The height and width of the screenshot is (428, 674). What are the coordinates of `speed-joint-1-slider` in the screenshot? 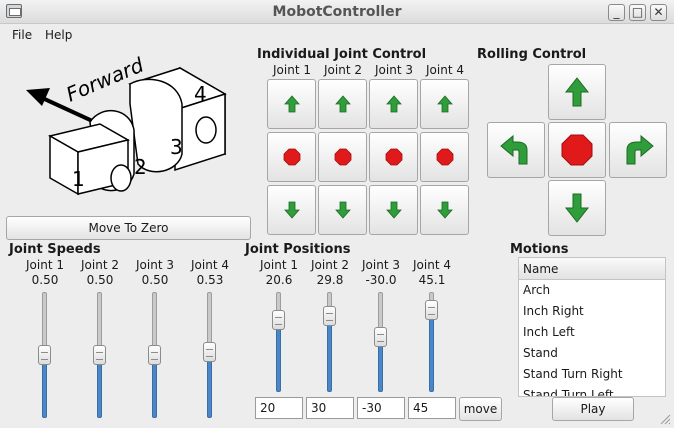 It's located at (45, 355).